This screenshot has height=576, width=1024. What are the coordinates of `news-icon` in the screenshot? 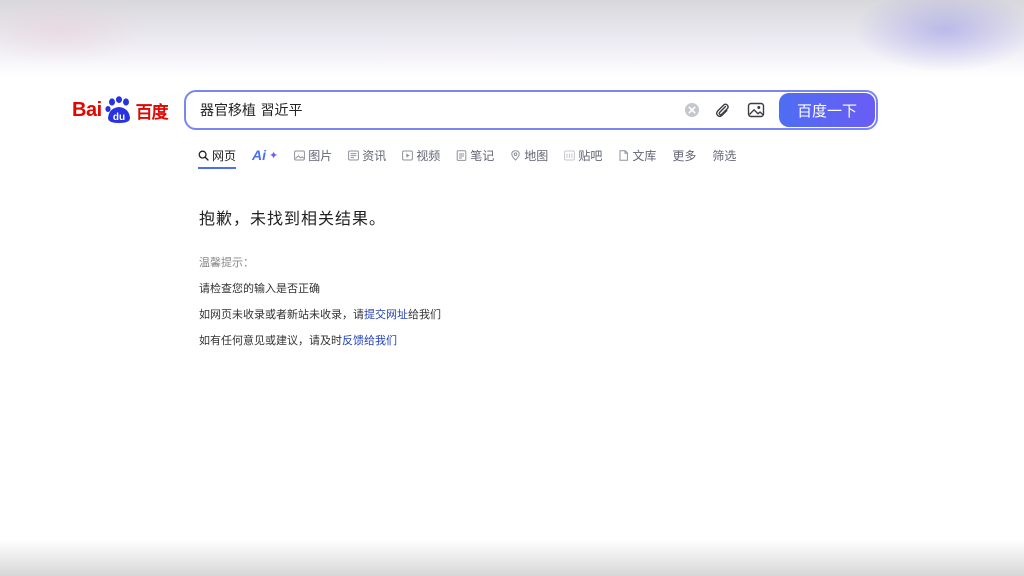 It's located at (354, 155).